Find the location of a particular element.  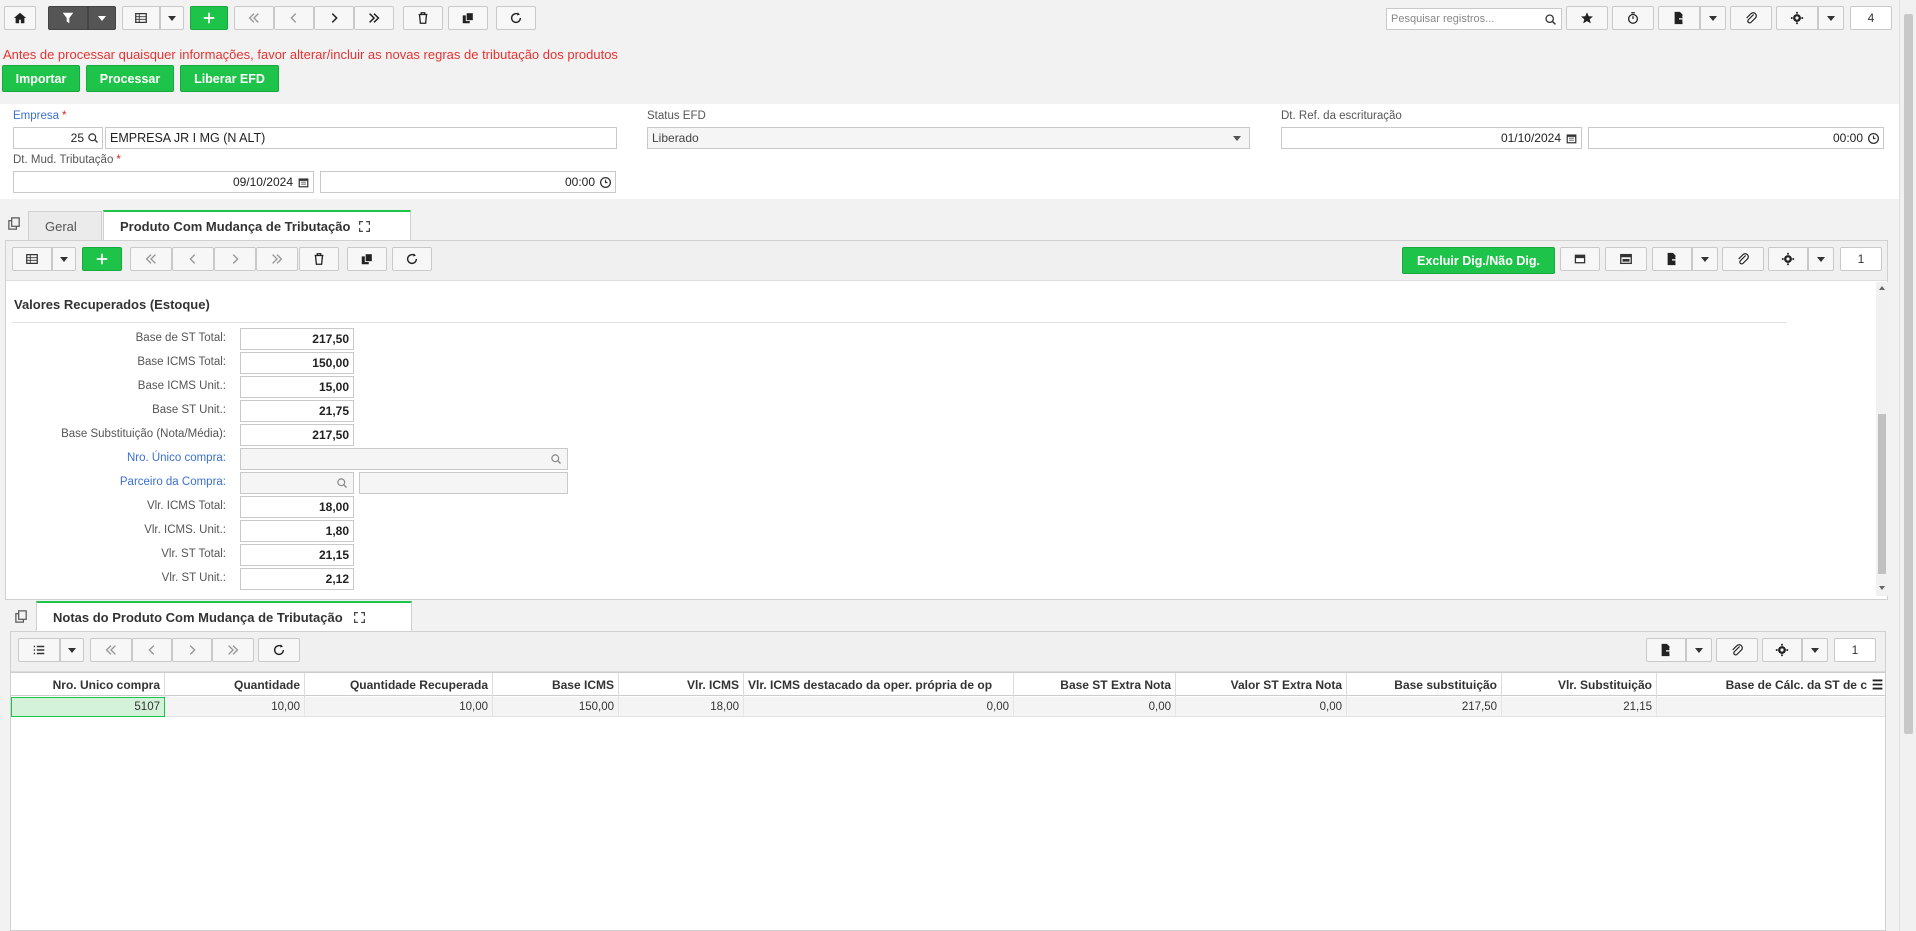

dt-mud-time-field: 00:00 is located at coordinates (468, 182).